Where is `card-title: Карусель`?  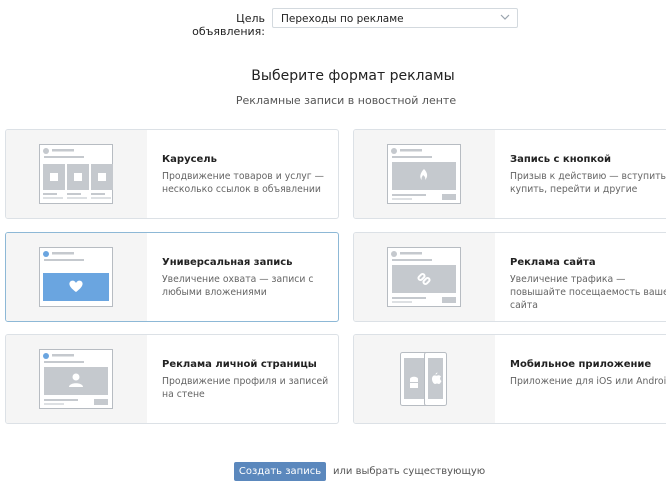 card-title: Карусель is located at coordinates (189, 159).